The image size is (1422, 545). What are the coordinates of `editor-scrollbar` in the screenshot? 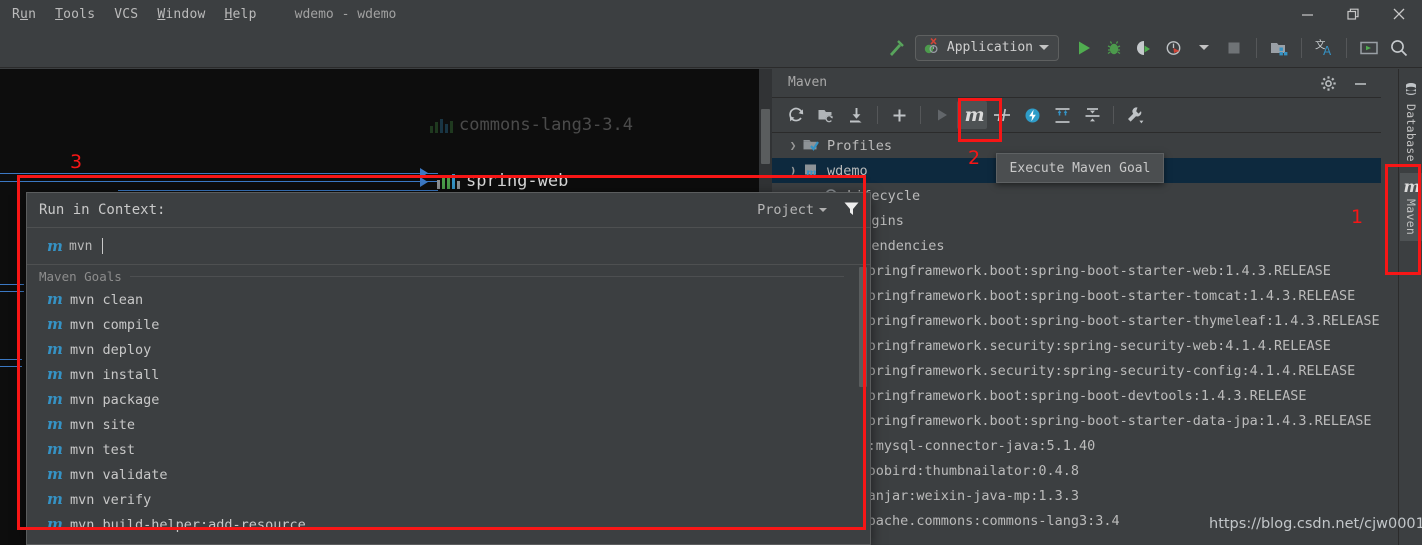 It's located at (765, 136).